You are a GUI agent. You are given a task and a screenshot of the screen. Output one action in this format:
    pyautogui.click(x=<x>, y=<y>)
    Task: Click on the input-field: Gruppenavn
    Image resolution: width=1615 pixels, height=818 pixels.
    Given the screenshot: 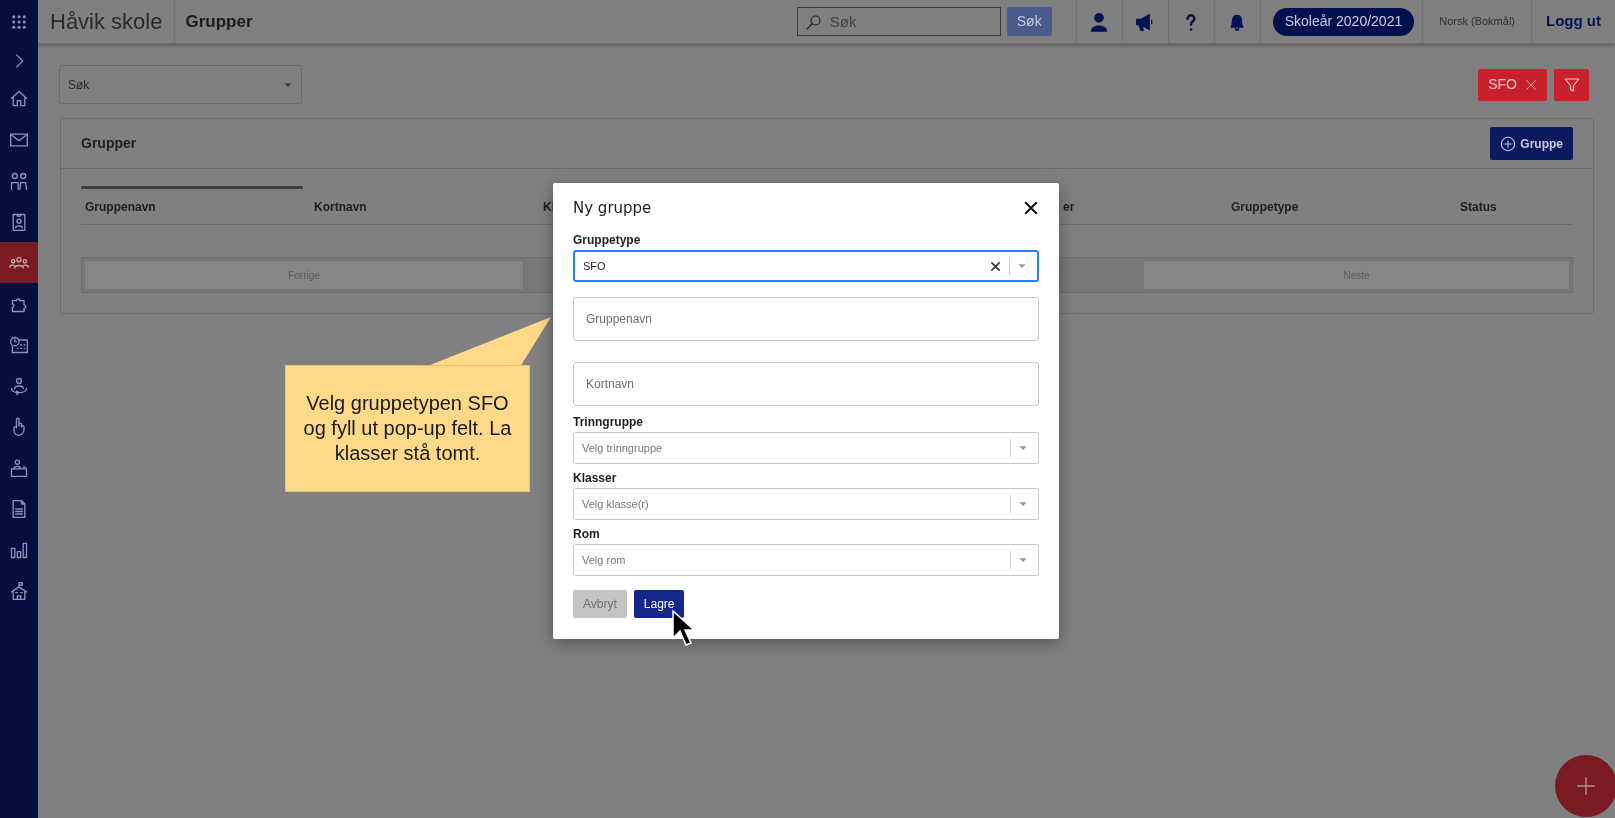 What is the action you would take?
    pyautogui.click(x=806, y=319)
    